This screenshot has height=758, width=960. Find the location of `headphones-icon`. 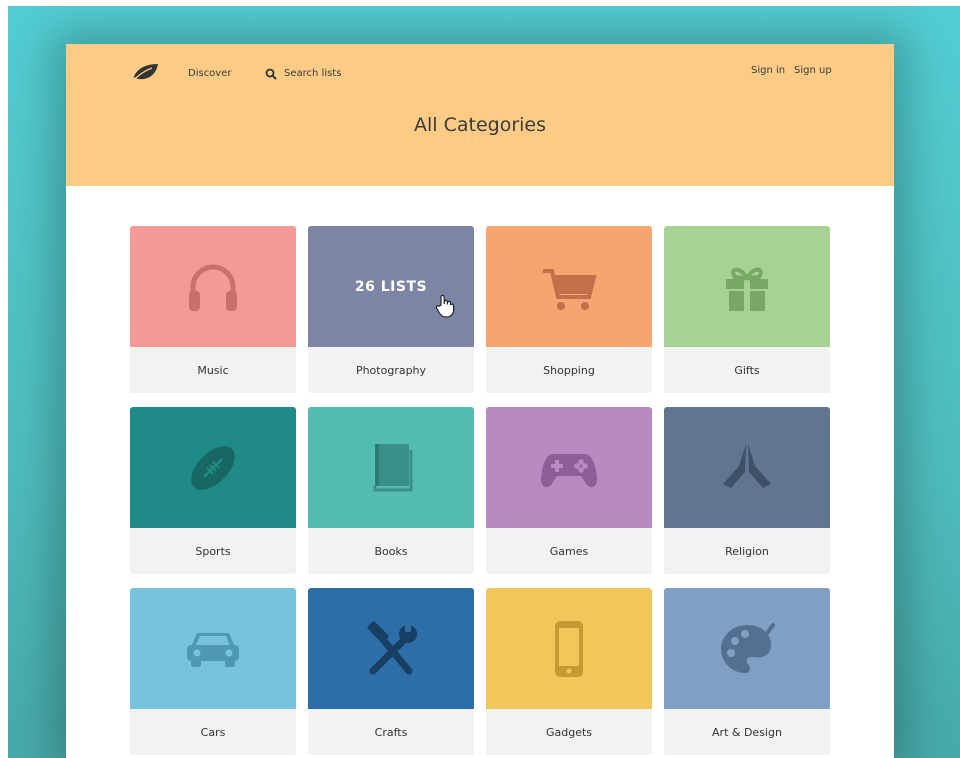

headphones-icon is located at coordinates (213, 287).